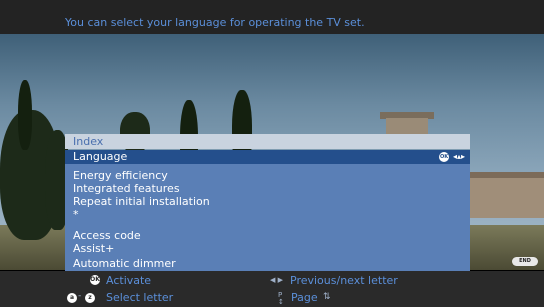 Image resolution: width=544 pixels, height=307 pixels. Describe the element at coordinates (129, 280) in the screenshot. I see `legend-activate: Activate` at that location.